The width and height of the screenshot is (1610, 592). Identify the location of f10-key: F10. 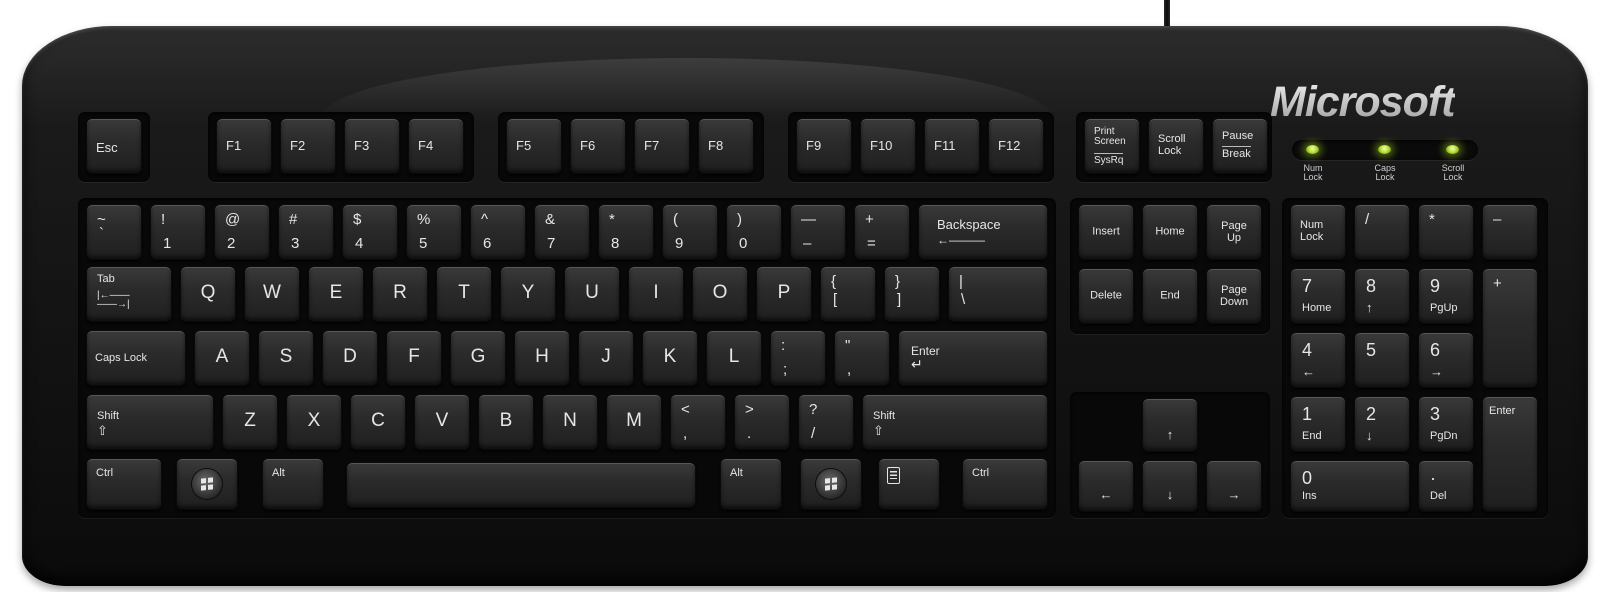
(888, 146).